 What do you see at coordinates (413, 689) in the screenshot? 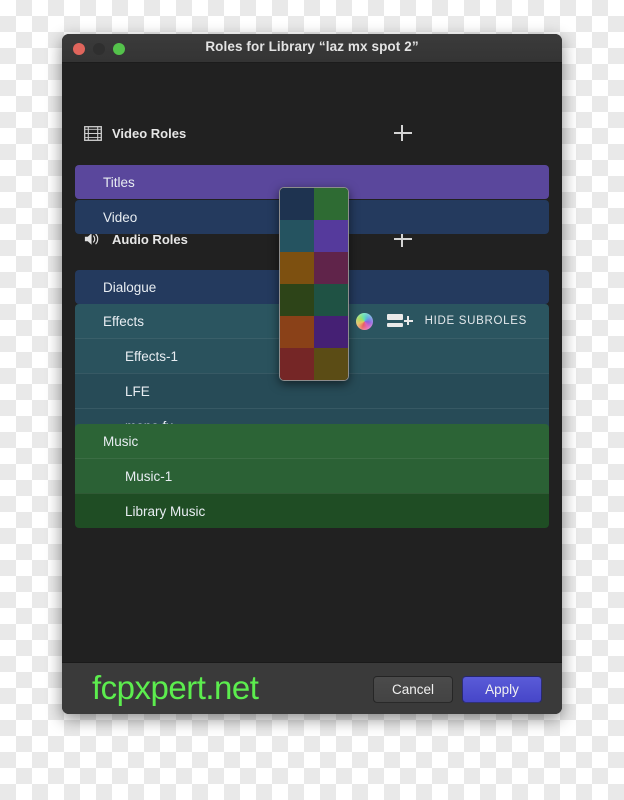
I see `cancel-button: Cancel` at bounding box center [413, 689].